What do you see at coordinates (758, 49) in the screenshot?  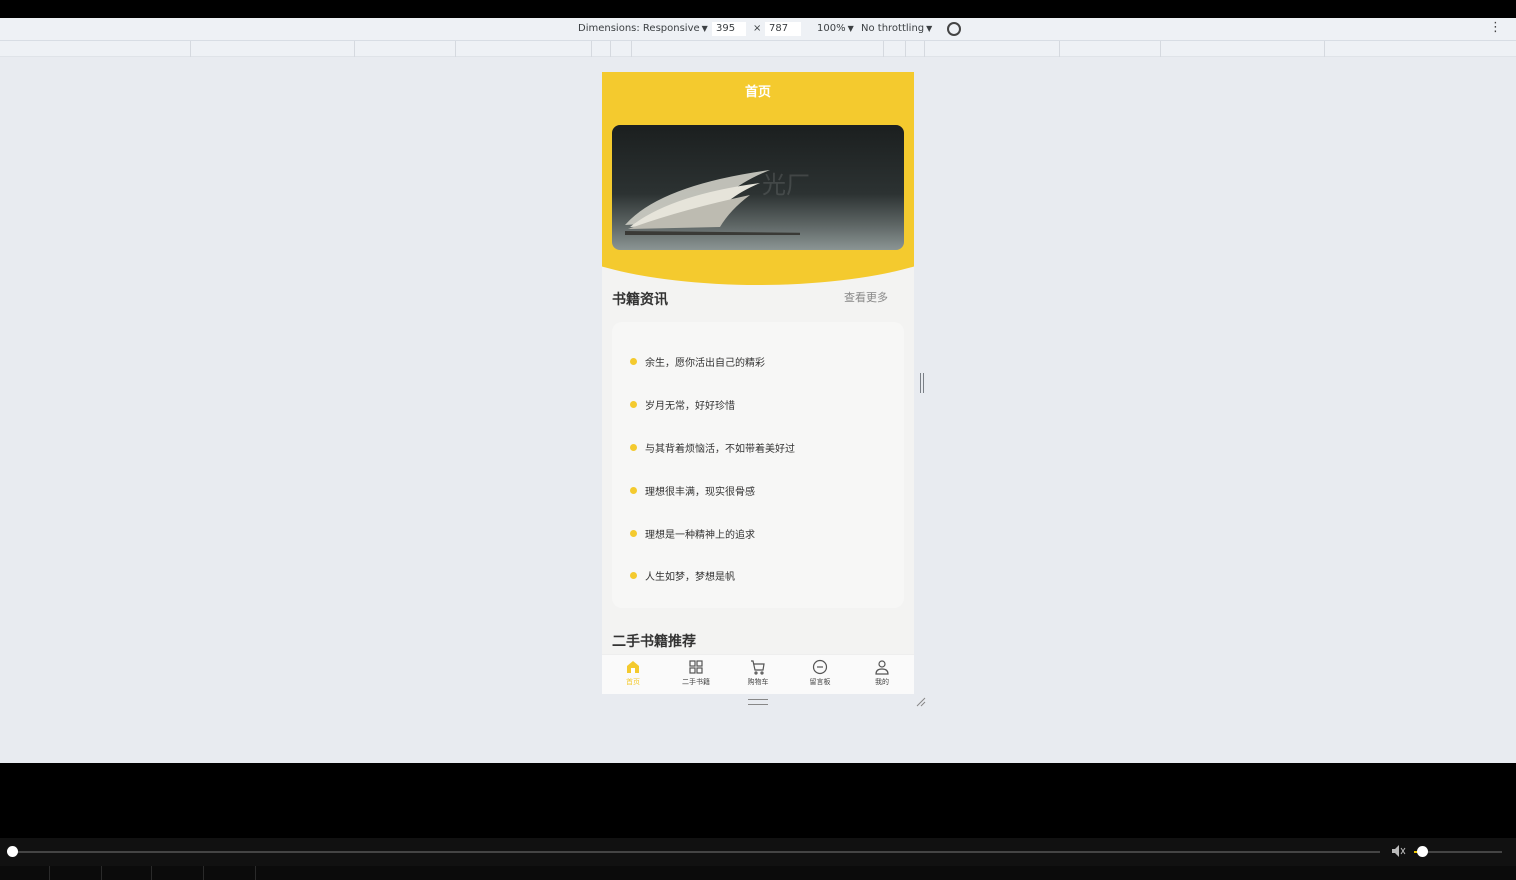 I see `media-query-ruler` at bounding box center [758, 49].